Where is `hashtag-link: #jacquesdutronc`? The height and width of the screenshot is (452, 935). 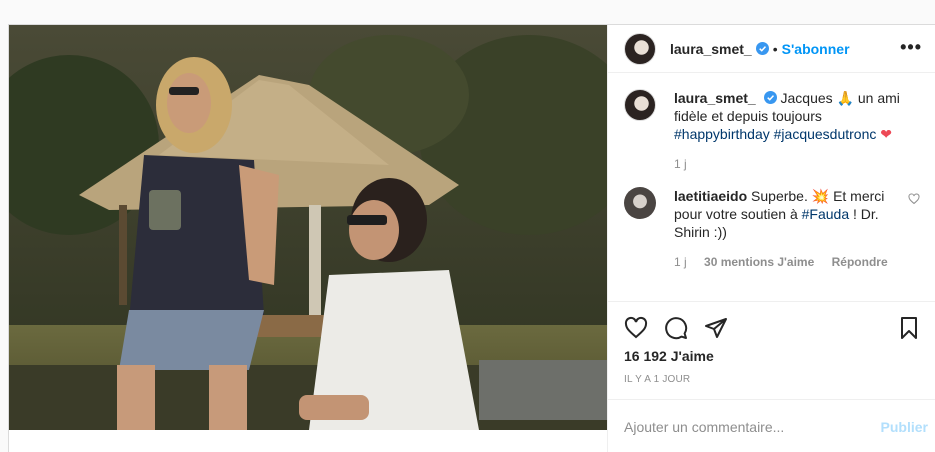
hashtag-link: #jacquesdutronc is located at coordinates (825, 134).